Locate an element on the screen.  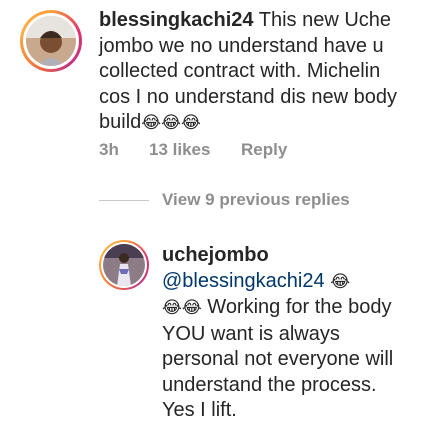
replier-avatar is located at coordinates (124, 265).